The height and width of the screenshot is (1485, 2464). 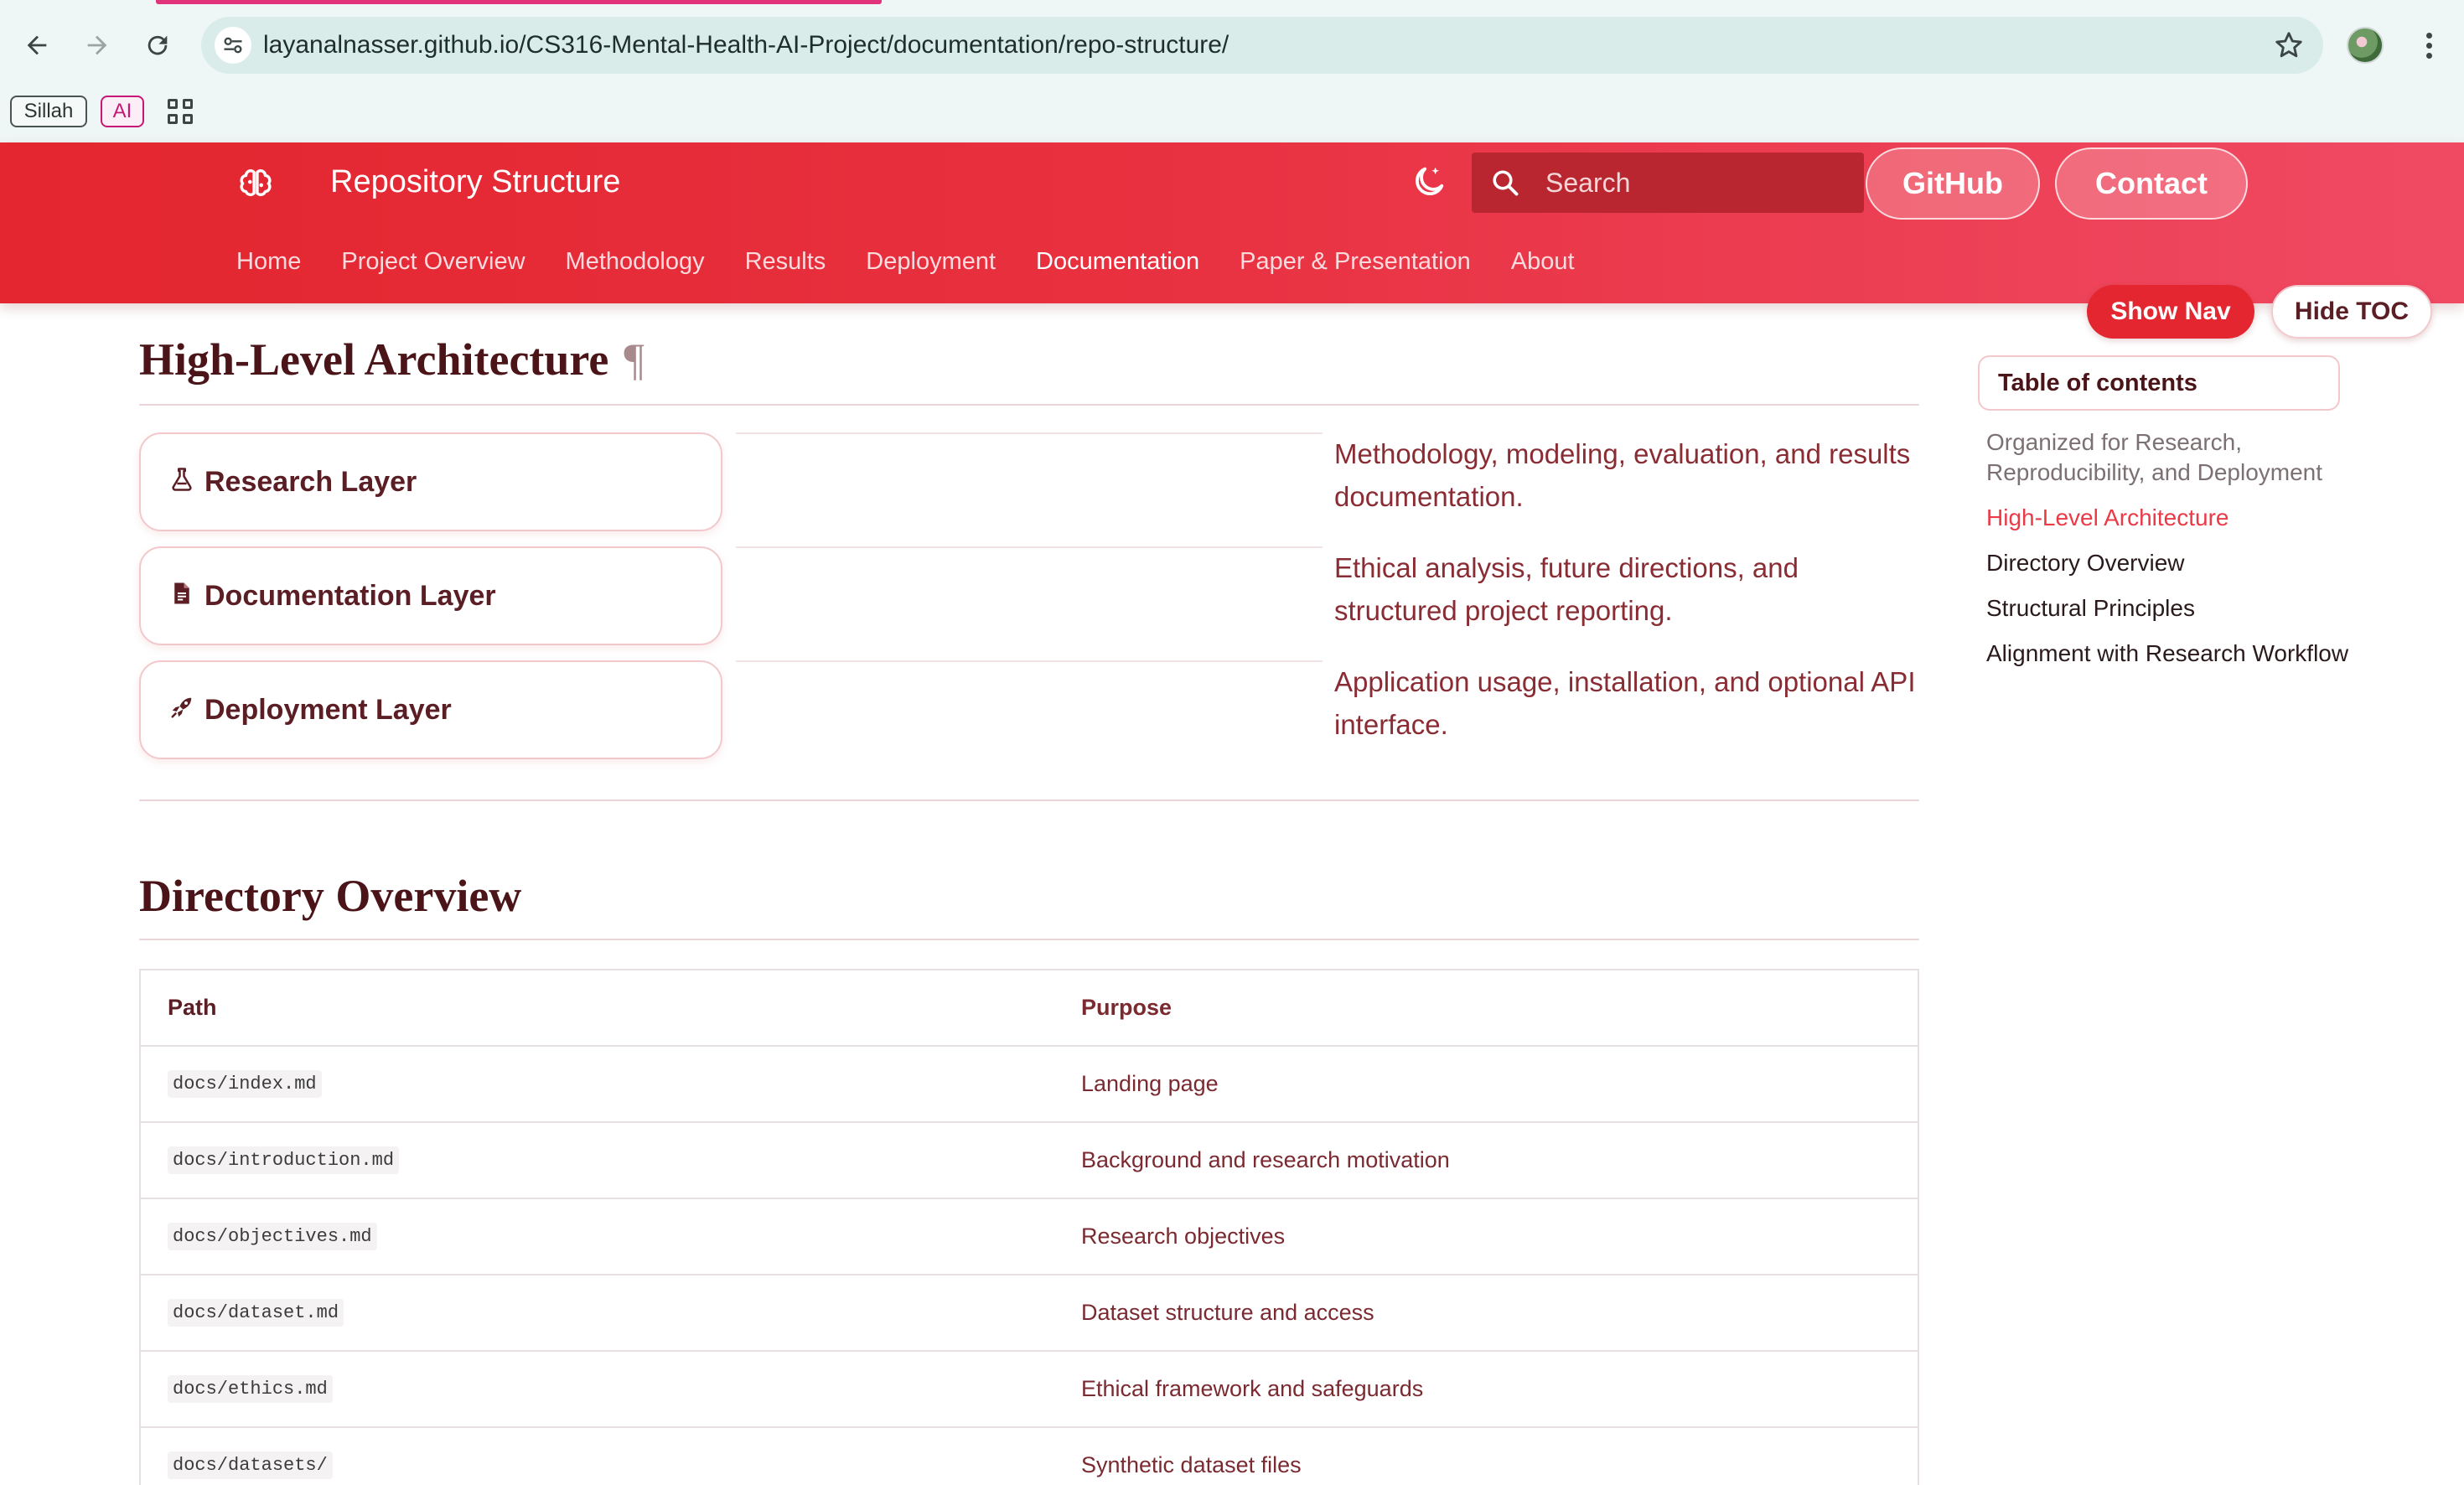 I want to click on reload-icon, so click(x=158, y=45).